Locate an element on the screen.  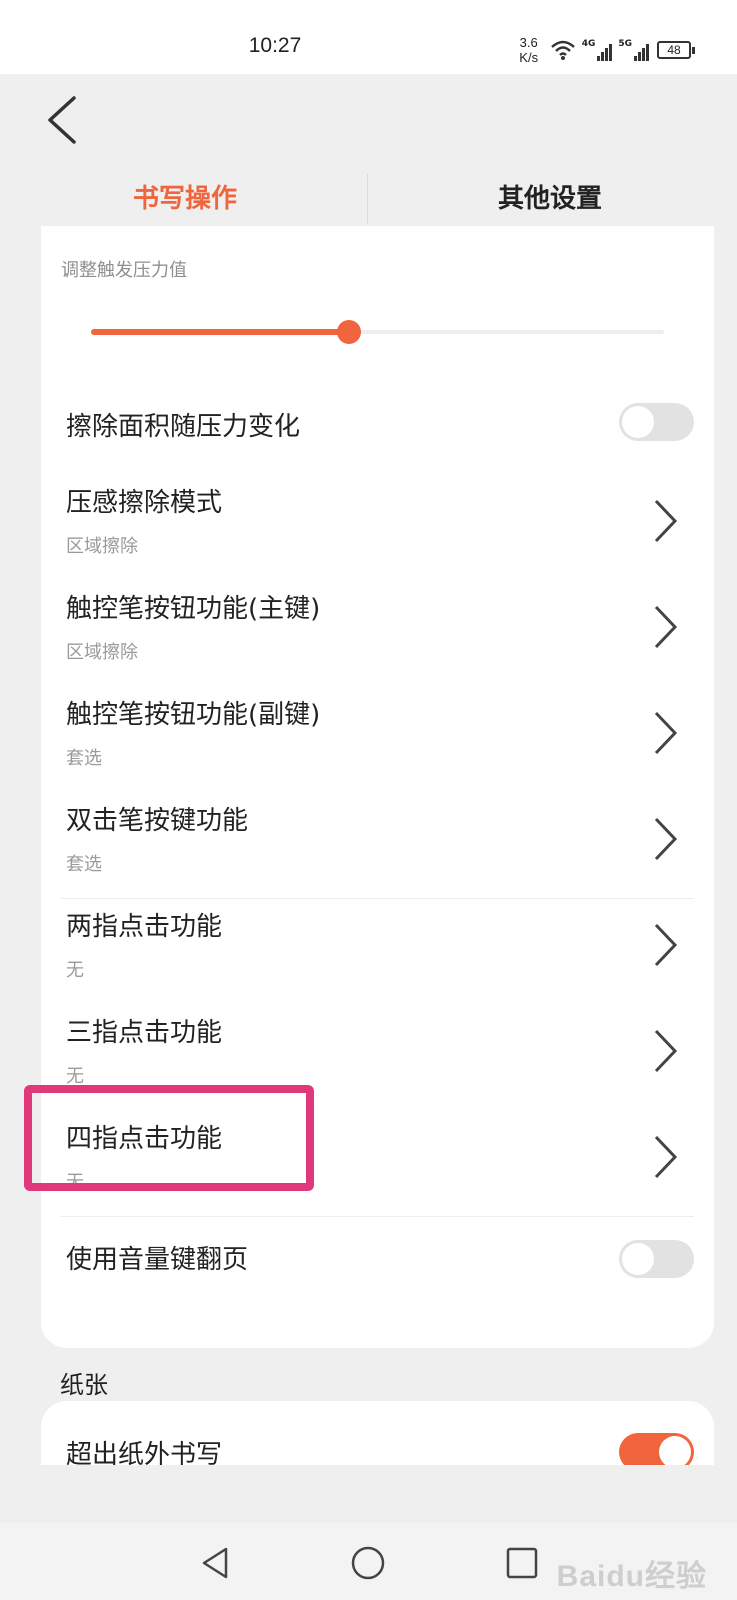
navigation-bar: Baidu经验 is located at coordinates (368, 1561).